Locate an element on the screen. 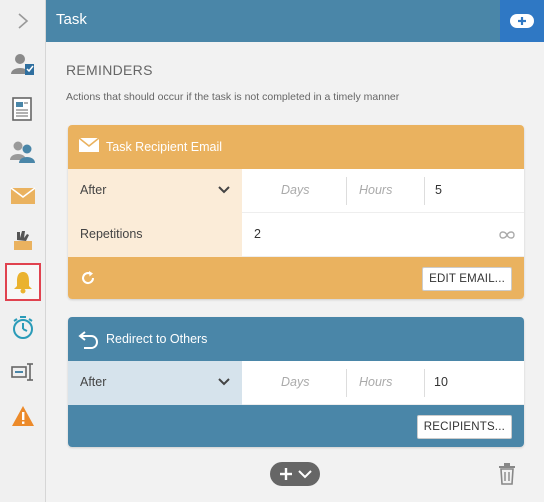  text-cursor-icon is located at coordinates (22, 372).